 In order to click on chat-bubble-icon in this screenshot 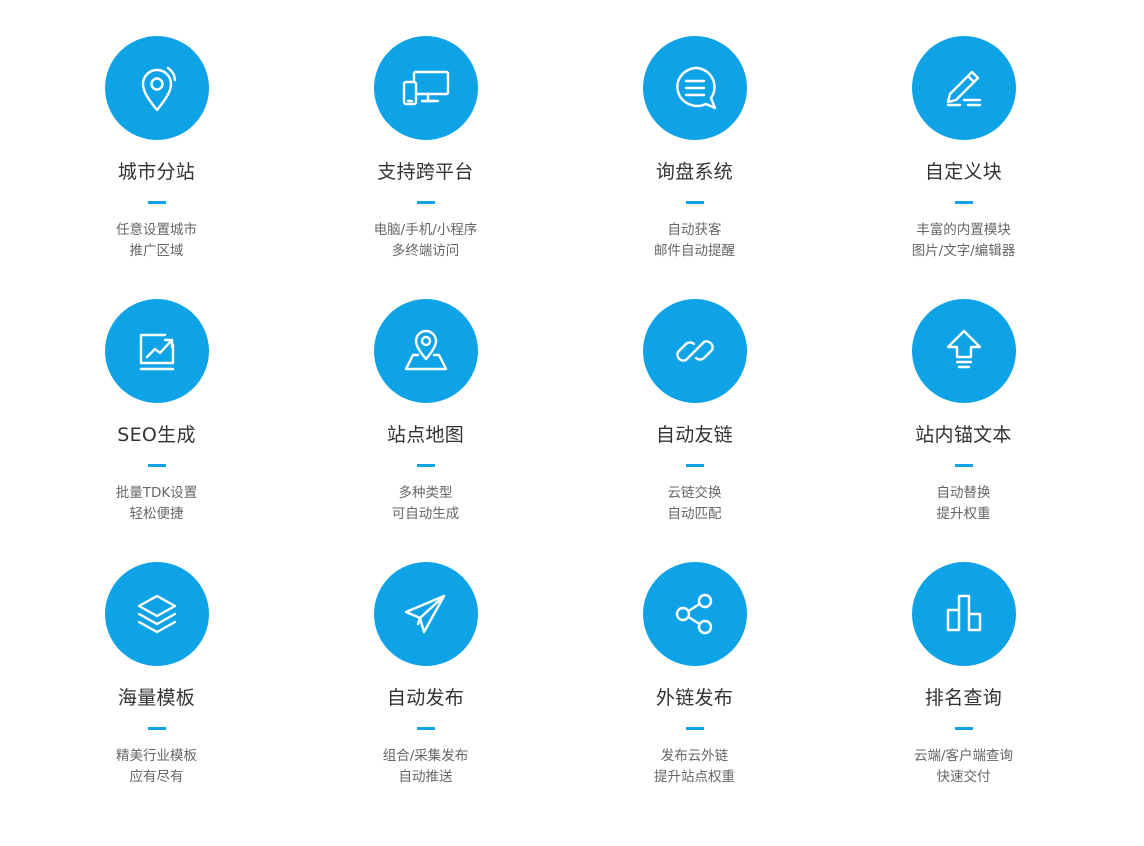, I will do `click(695, 88)`.